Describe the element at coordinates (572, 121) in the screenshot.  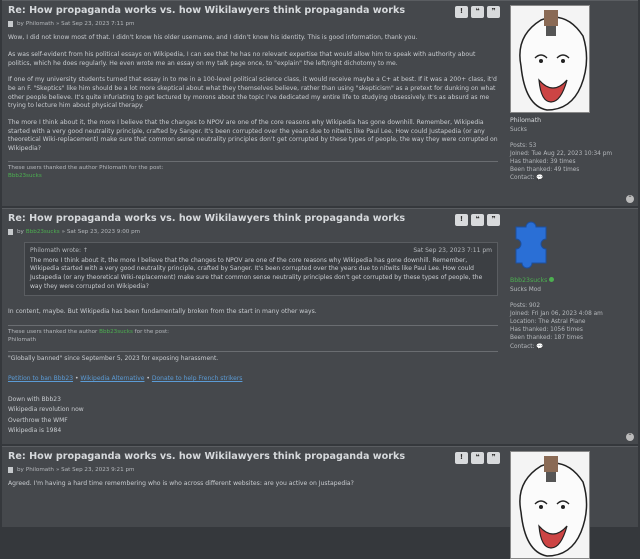
I see `profile-username: Philomath` at that location.